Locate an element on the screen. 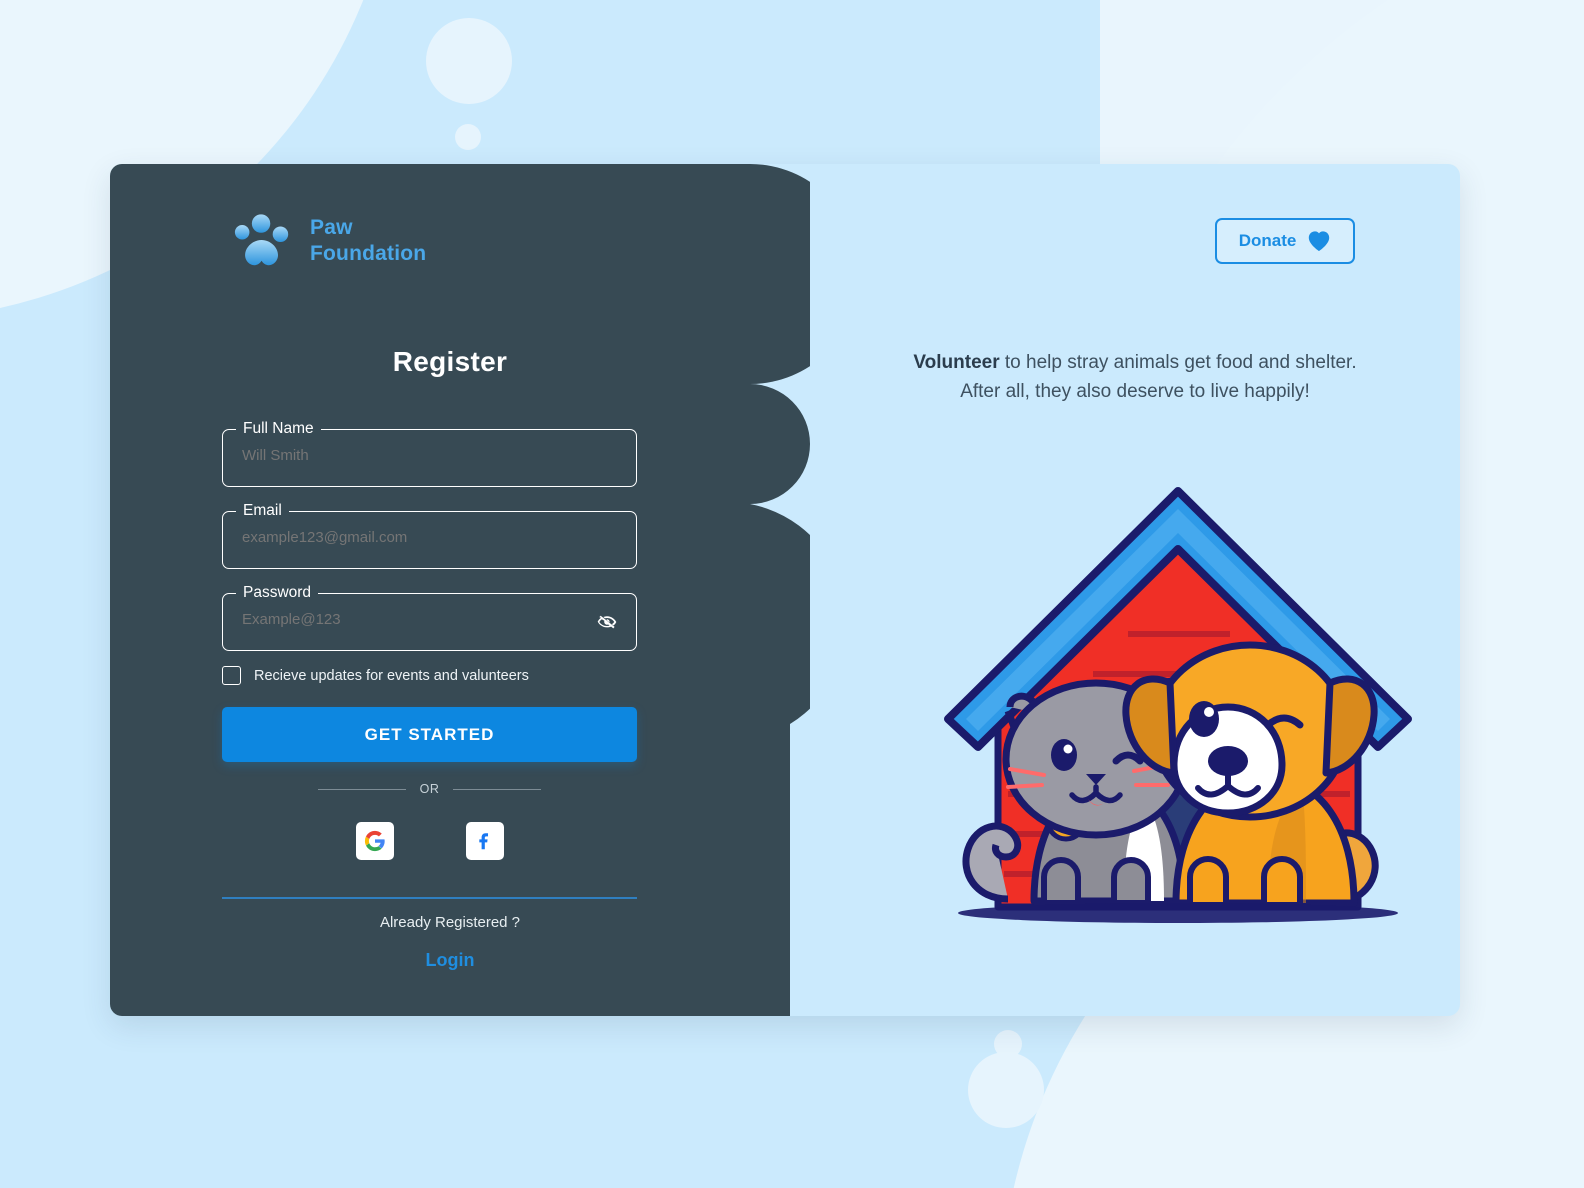 This screenshot has height=1188, width=1584. donate-button-label: Donate is located at coordinates (1267, 240).